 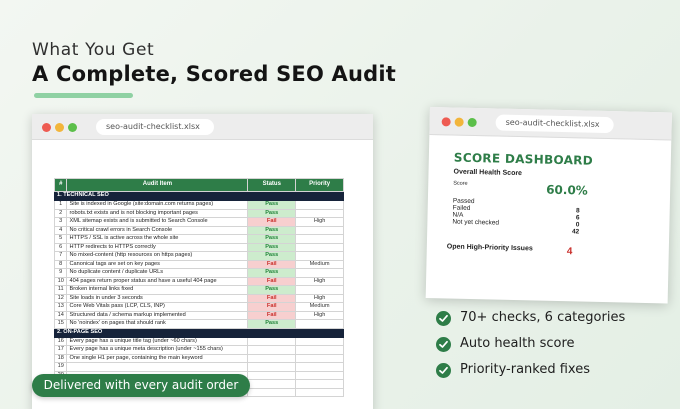 I want to click on column-header-audit-item: Audit Item, so click(x=157, y=185).